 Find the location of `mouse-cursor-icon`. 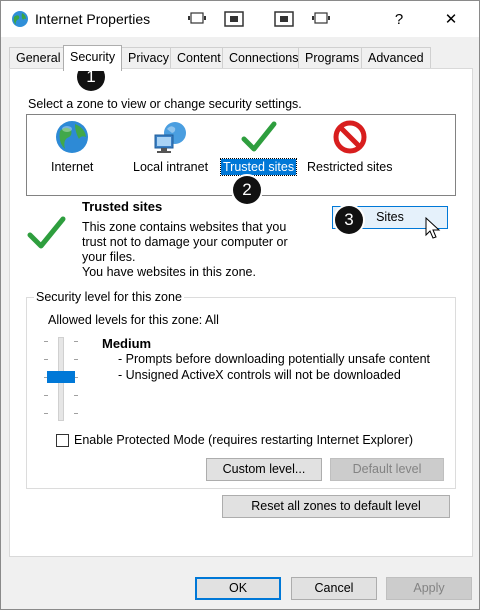

mouse-cursor-icon is located at coordinates (433, 228).